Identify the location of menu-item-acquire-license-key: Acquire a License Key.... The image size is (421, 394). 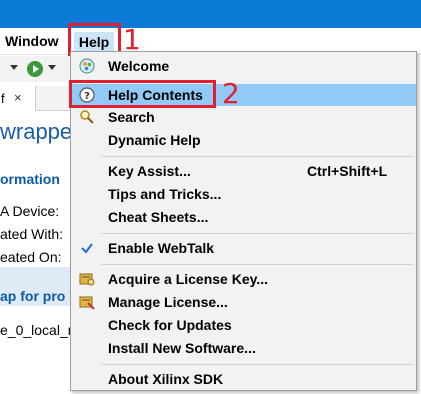
(243, 279).